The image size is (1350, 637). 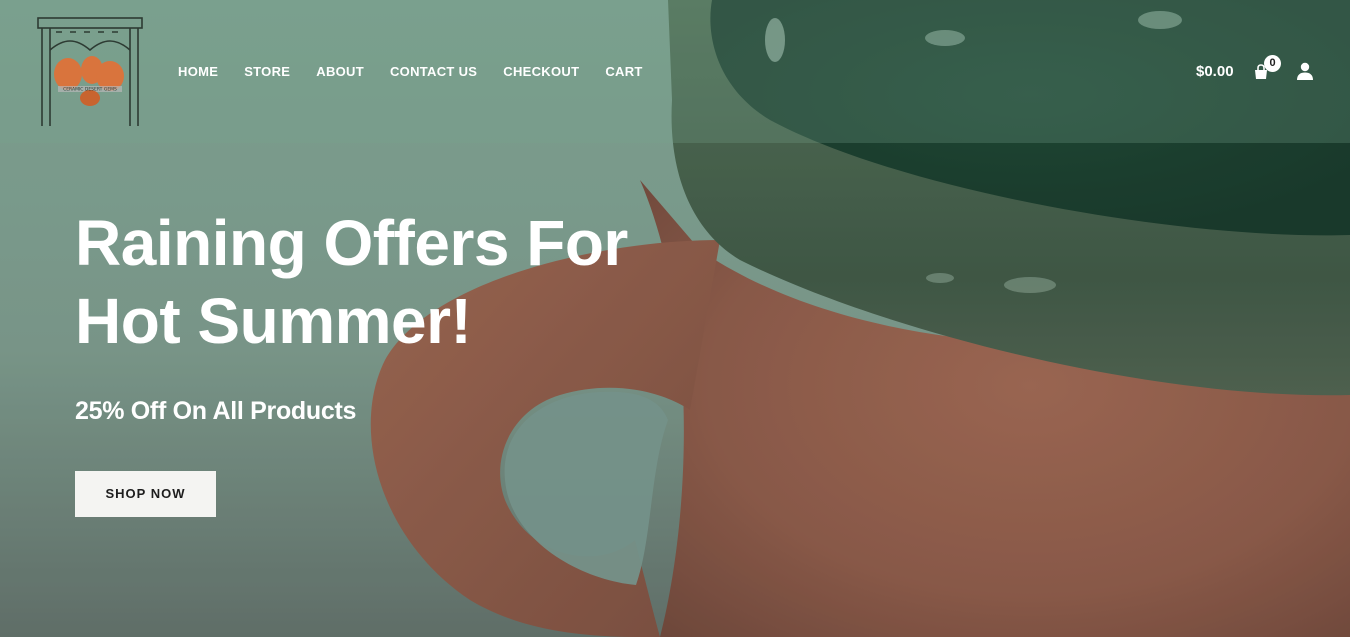 I want to click on nav-about: ABOUT, so click(x=340, y=72).